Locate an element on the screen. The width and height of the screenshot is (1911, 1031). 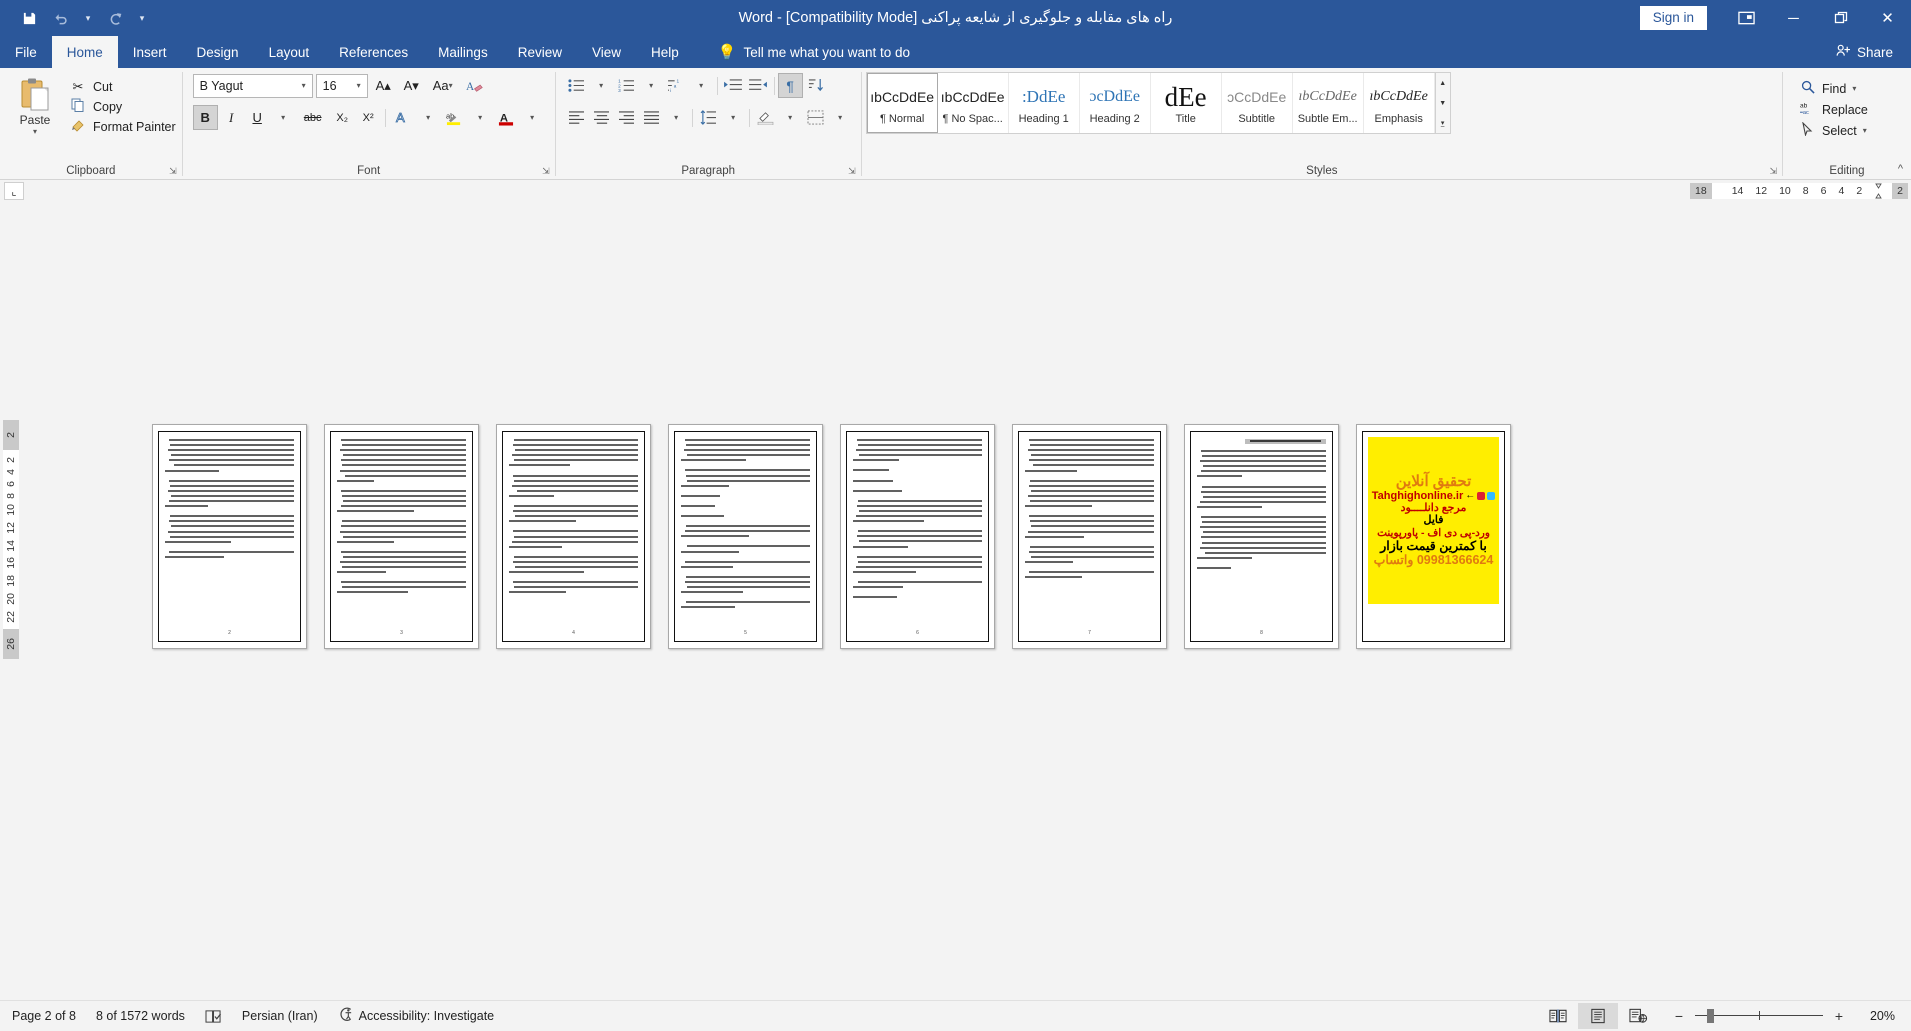
multilevel-list-button: 1ai is located at coordinates (676, 85).